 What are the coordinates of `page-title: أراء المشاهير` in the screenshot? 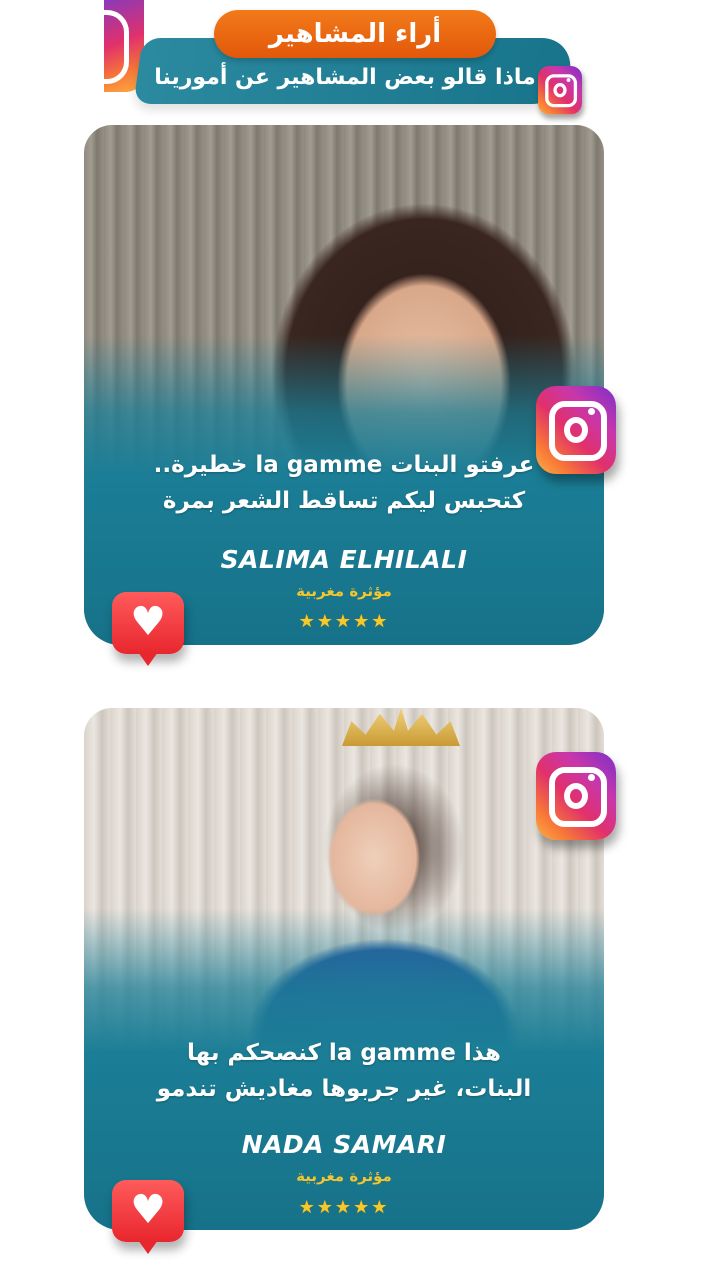 It's located at (355, 34).